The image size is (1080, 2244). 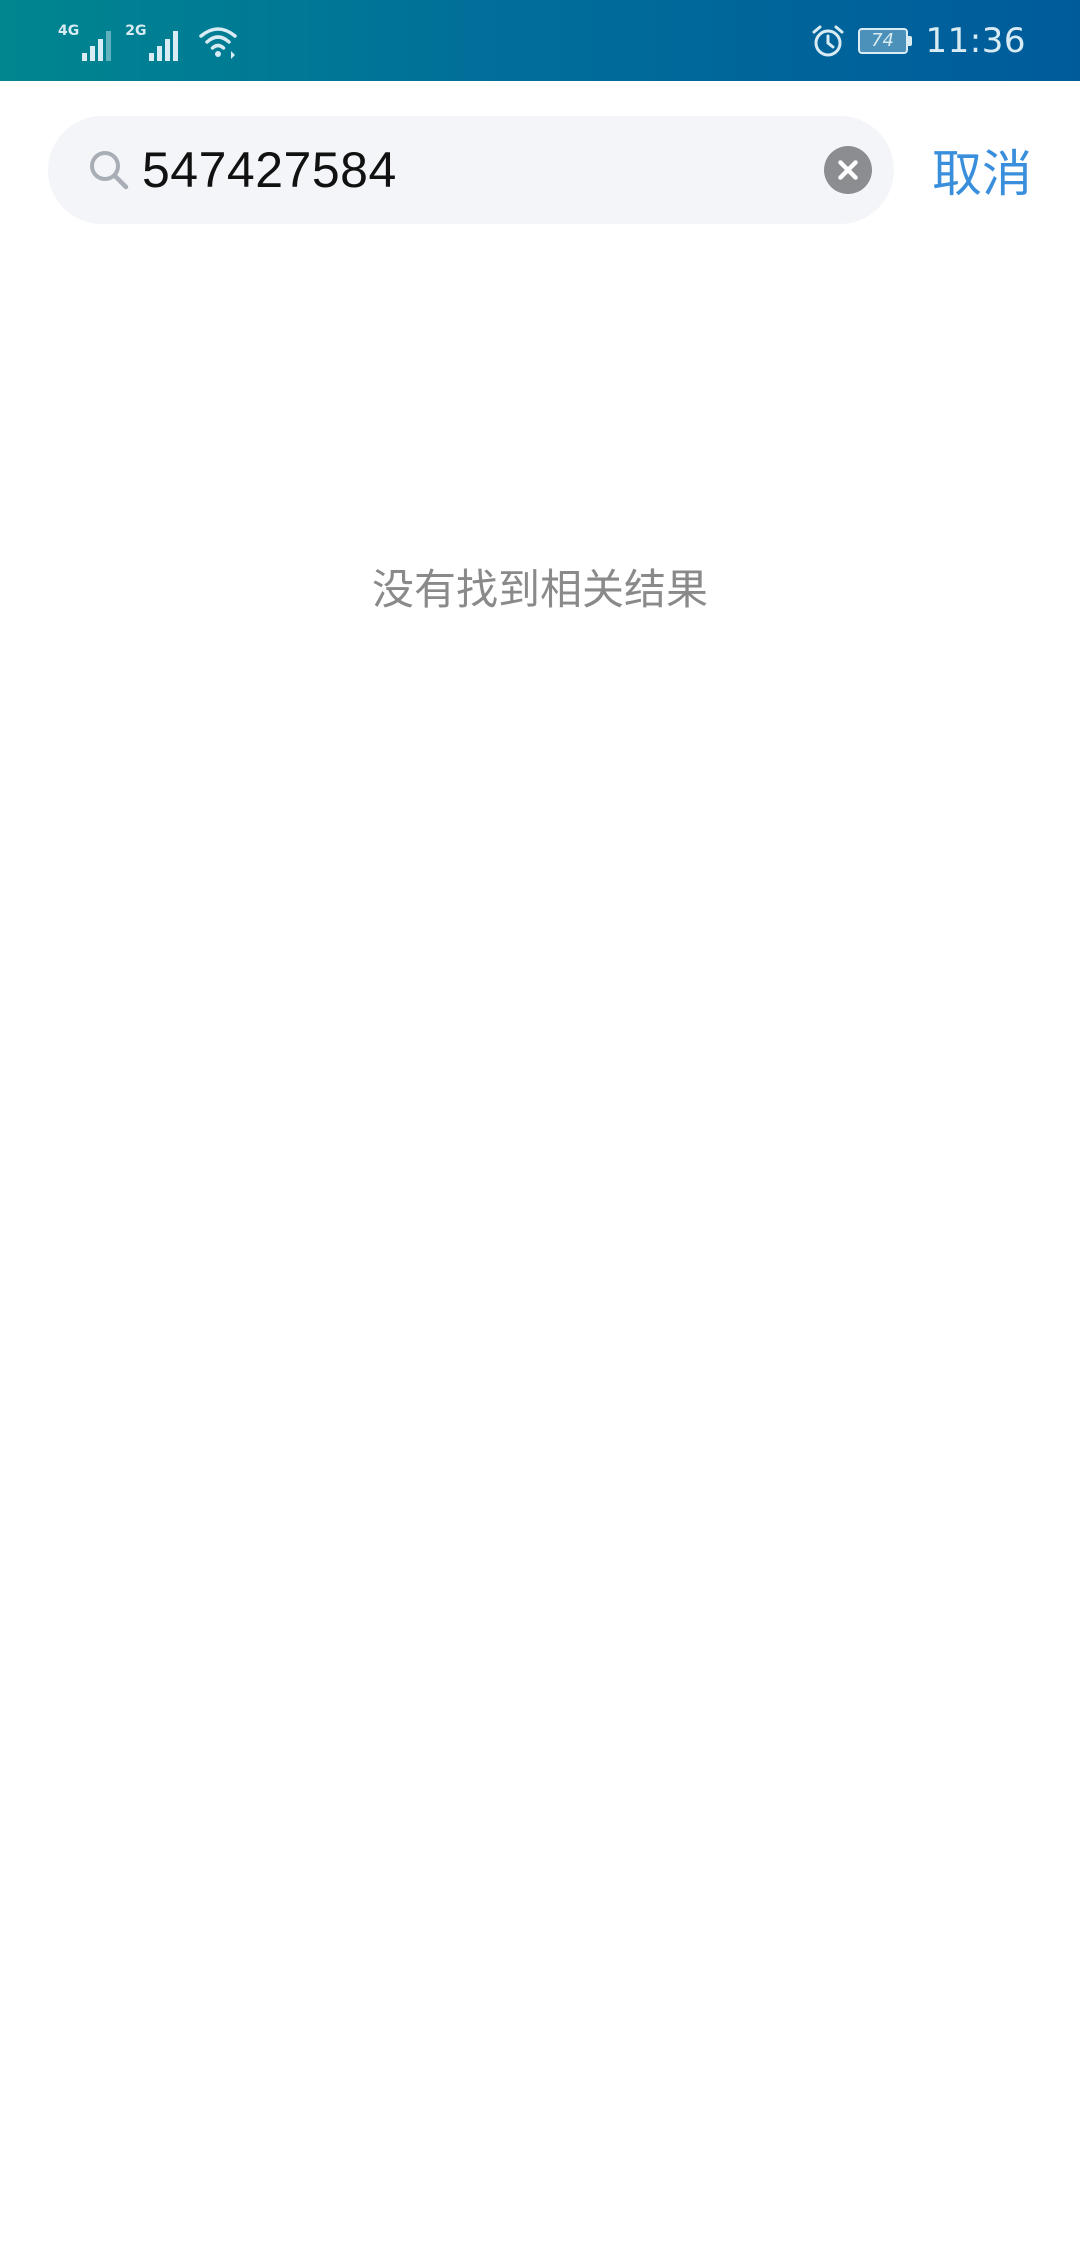 What do you see at coordinates (539, 589) in the screenshot?
I see `empty-results-message: 没有找到相关结果` at bounding box center [539, 589].